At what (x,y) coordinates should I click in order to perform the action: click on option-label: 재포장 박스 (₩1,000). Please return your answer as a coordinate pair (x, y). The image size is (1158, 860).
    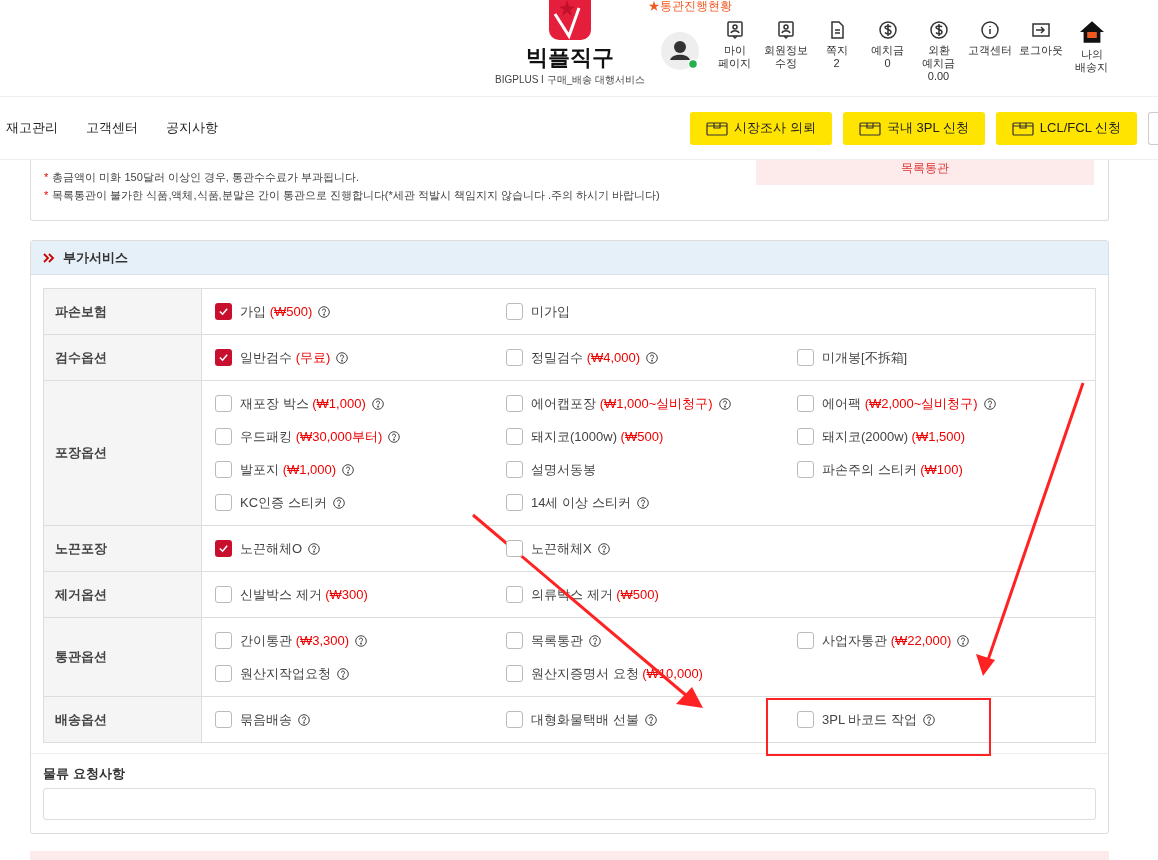
    Looking at the image, I should click on (303, 403).